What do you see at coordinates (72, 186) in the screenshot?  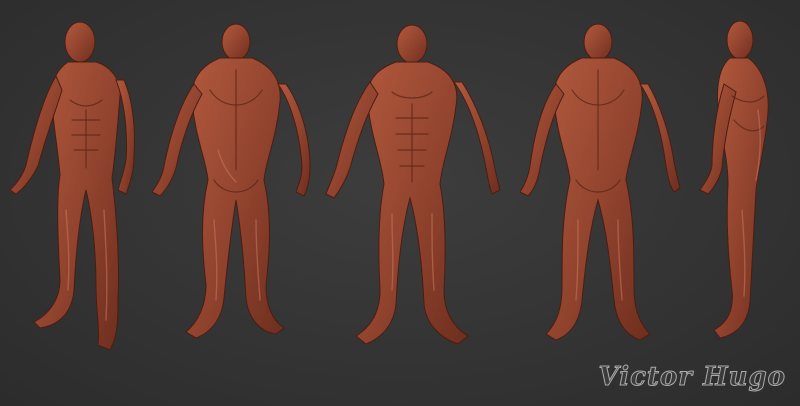 I see `figure-three-quarter-front` at bounding box center [72, 186].